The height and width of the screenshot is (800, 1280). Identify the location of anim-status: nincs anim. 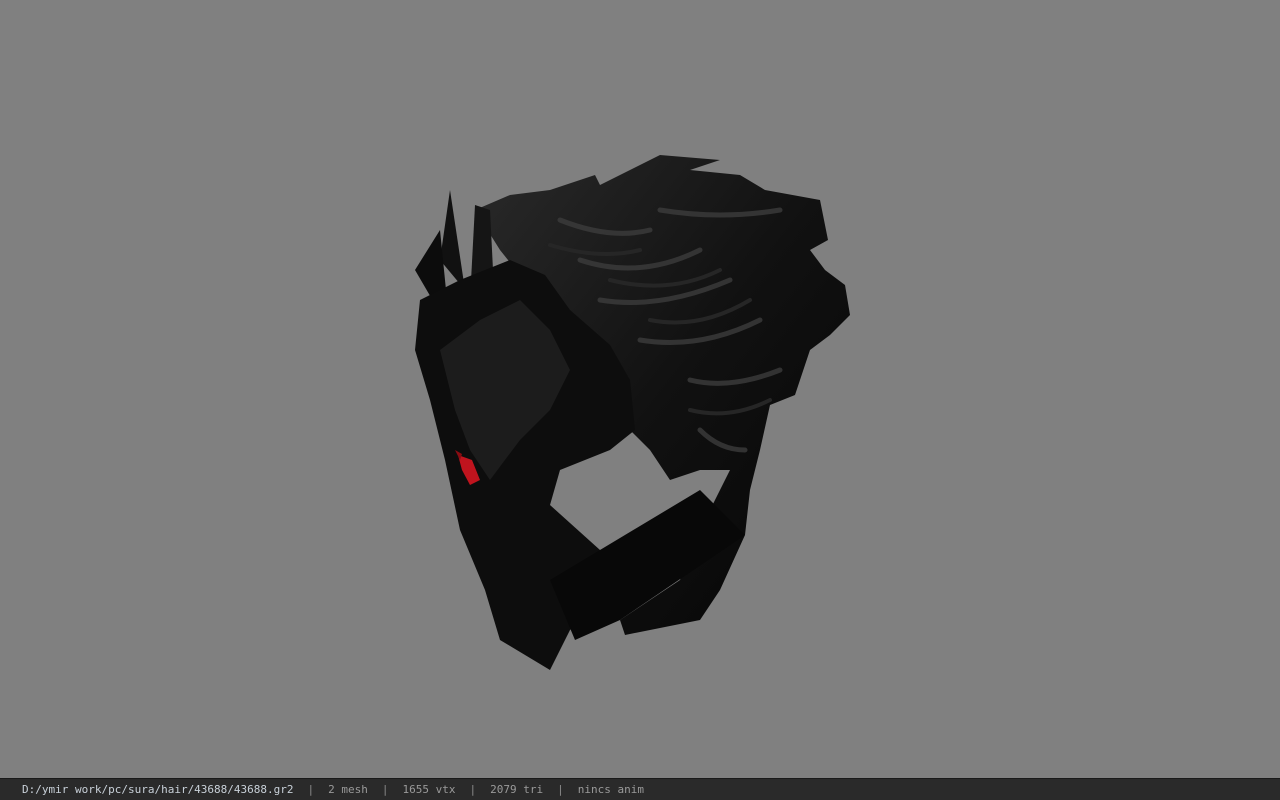
(610, 789).